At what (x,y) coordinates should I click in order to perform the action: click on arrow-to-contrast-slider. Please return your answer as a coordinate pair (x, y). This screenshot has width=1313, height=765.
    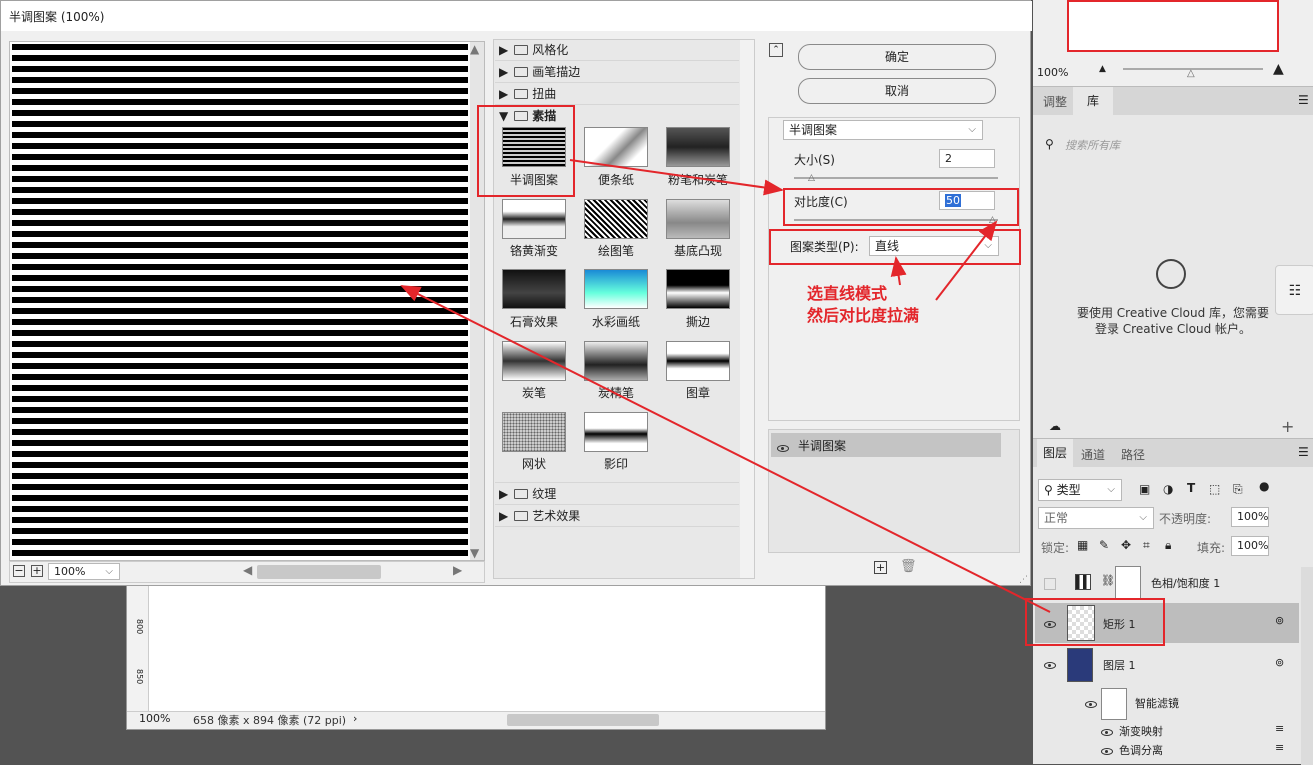
    Looking at the image, I should click on (966, 260).